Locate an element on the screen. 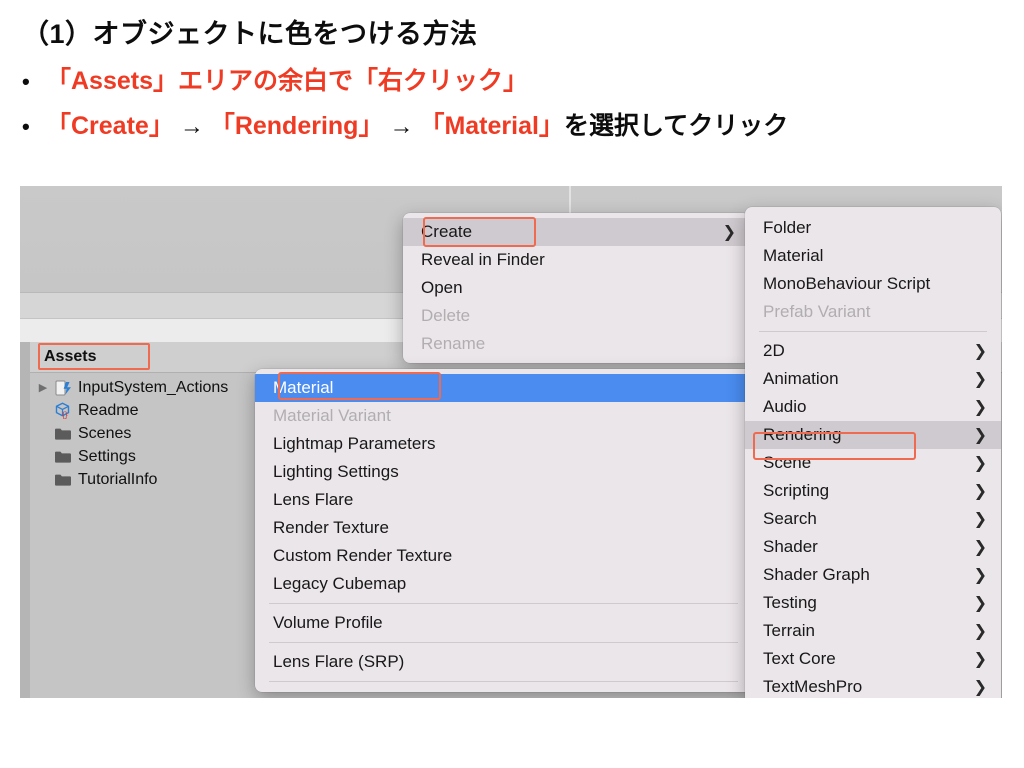 The width and height of the screenshot is (1024, 768). menu-item-create: Create ❯ is located at coordinates (576, 232).